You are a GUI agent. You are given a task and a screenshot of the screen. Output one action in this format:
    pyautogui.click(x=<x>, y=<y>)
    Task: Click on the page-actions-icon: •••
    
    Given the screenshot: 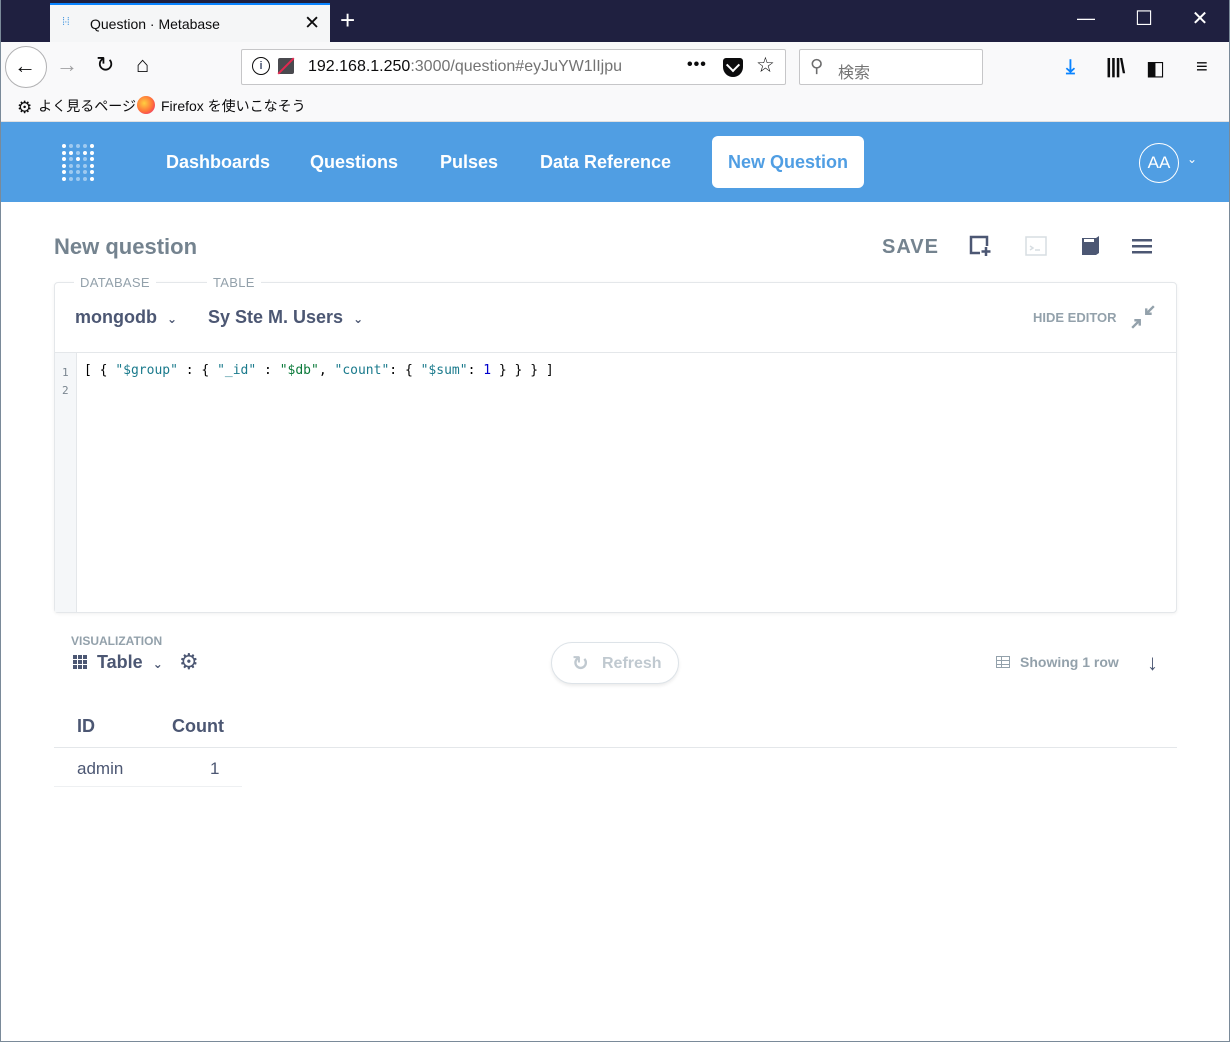 What is the action you would take?
    pyautogui.click(x=697, y=65)
    